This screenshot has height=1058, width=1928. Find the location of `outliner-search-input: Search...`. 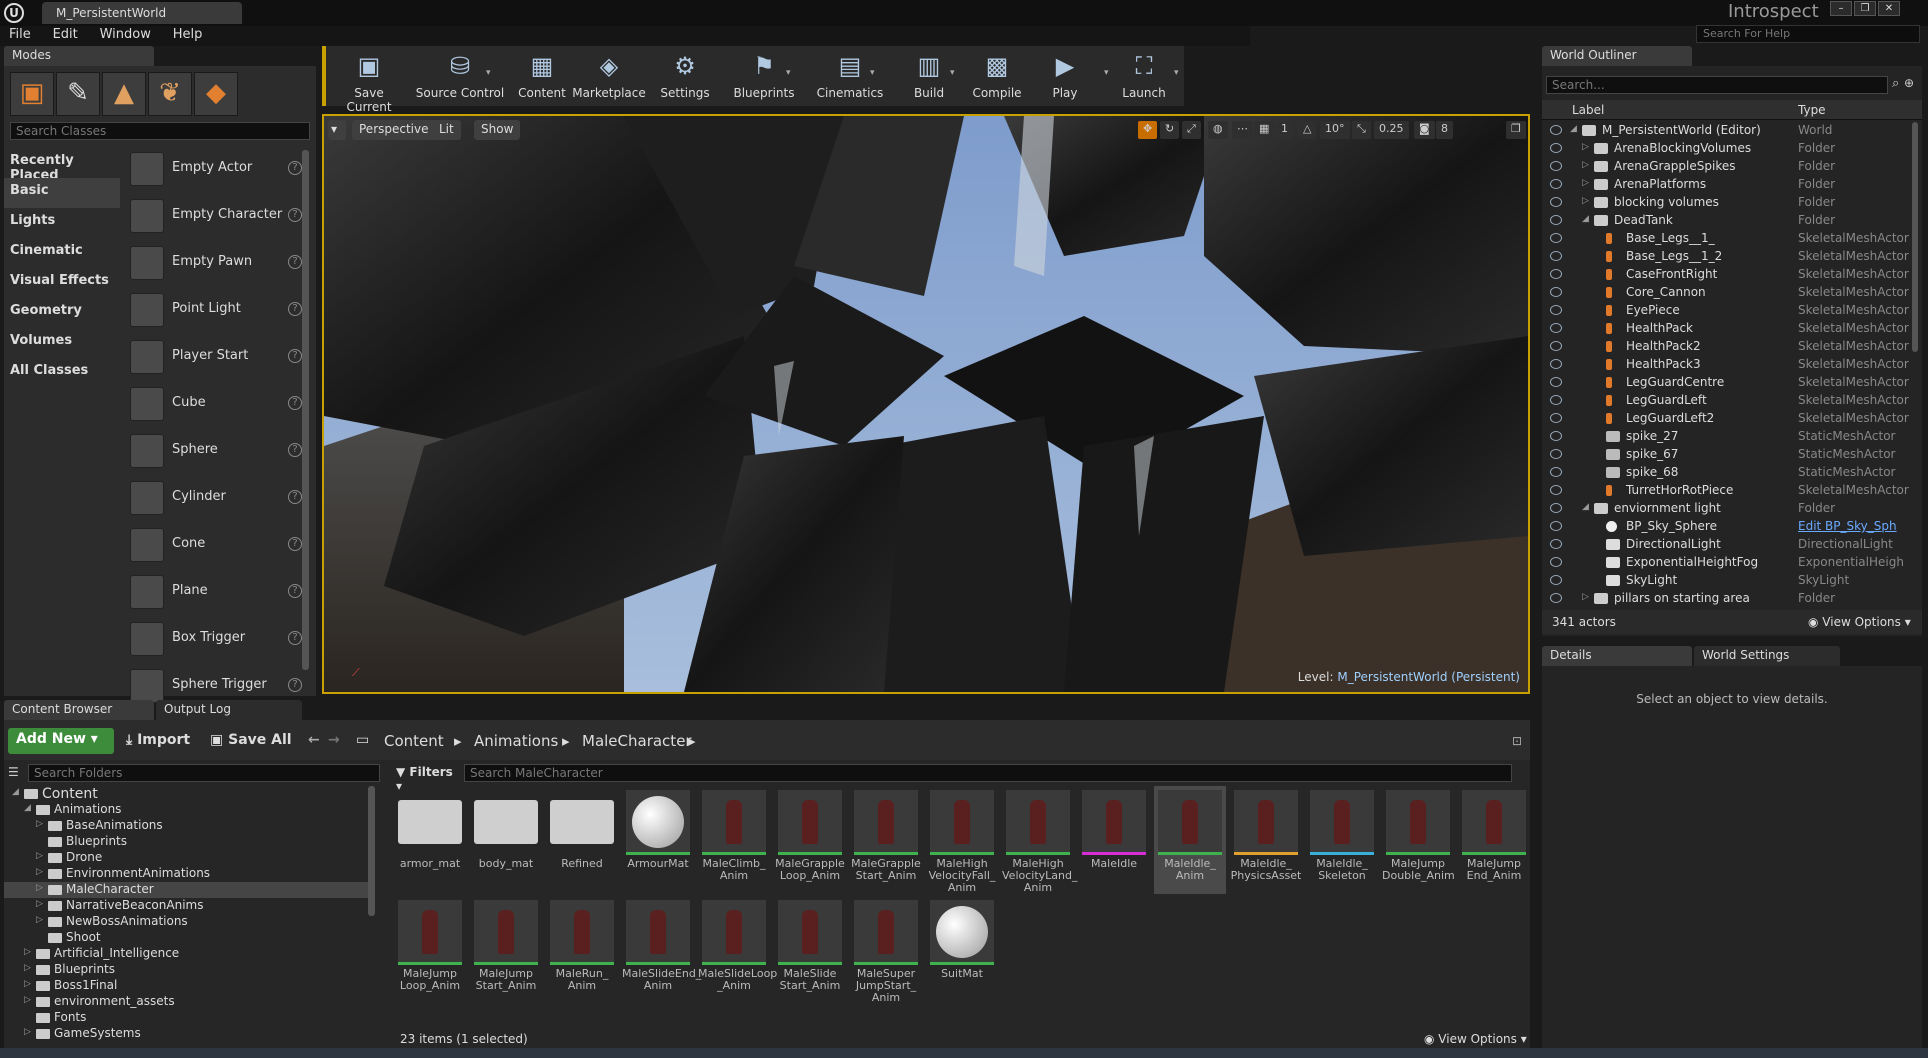

outliner-search-input: Search... is located at coordinates (1717, 85).